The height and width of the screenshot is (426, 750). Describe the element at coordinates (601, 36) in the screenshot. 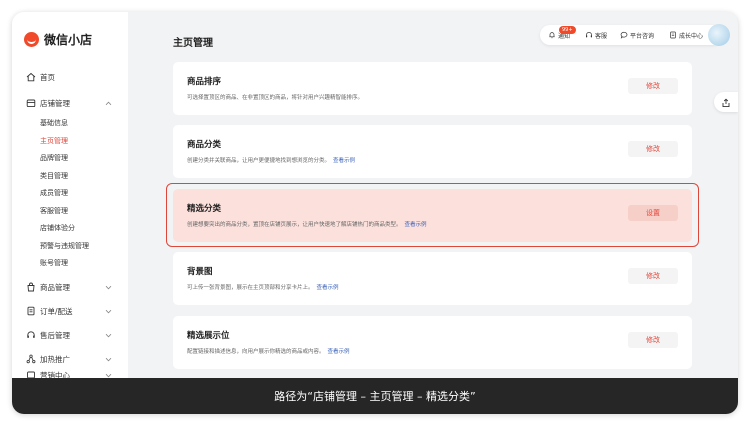

I see `customer-service-label: 客服` at that location.